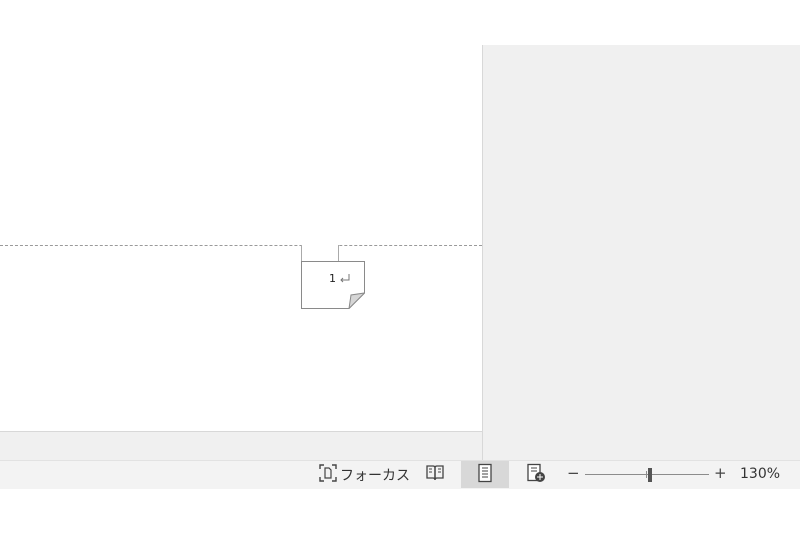  I want to click on print-layout-icon, so click(485, 475).